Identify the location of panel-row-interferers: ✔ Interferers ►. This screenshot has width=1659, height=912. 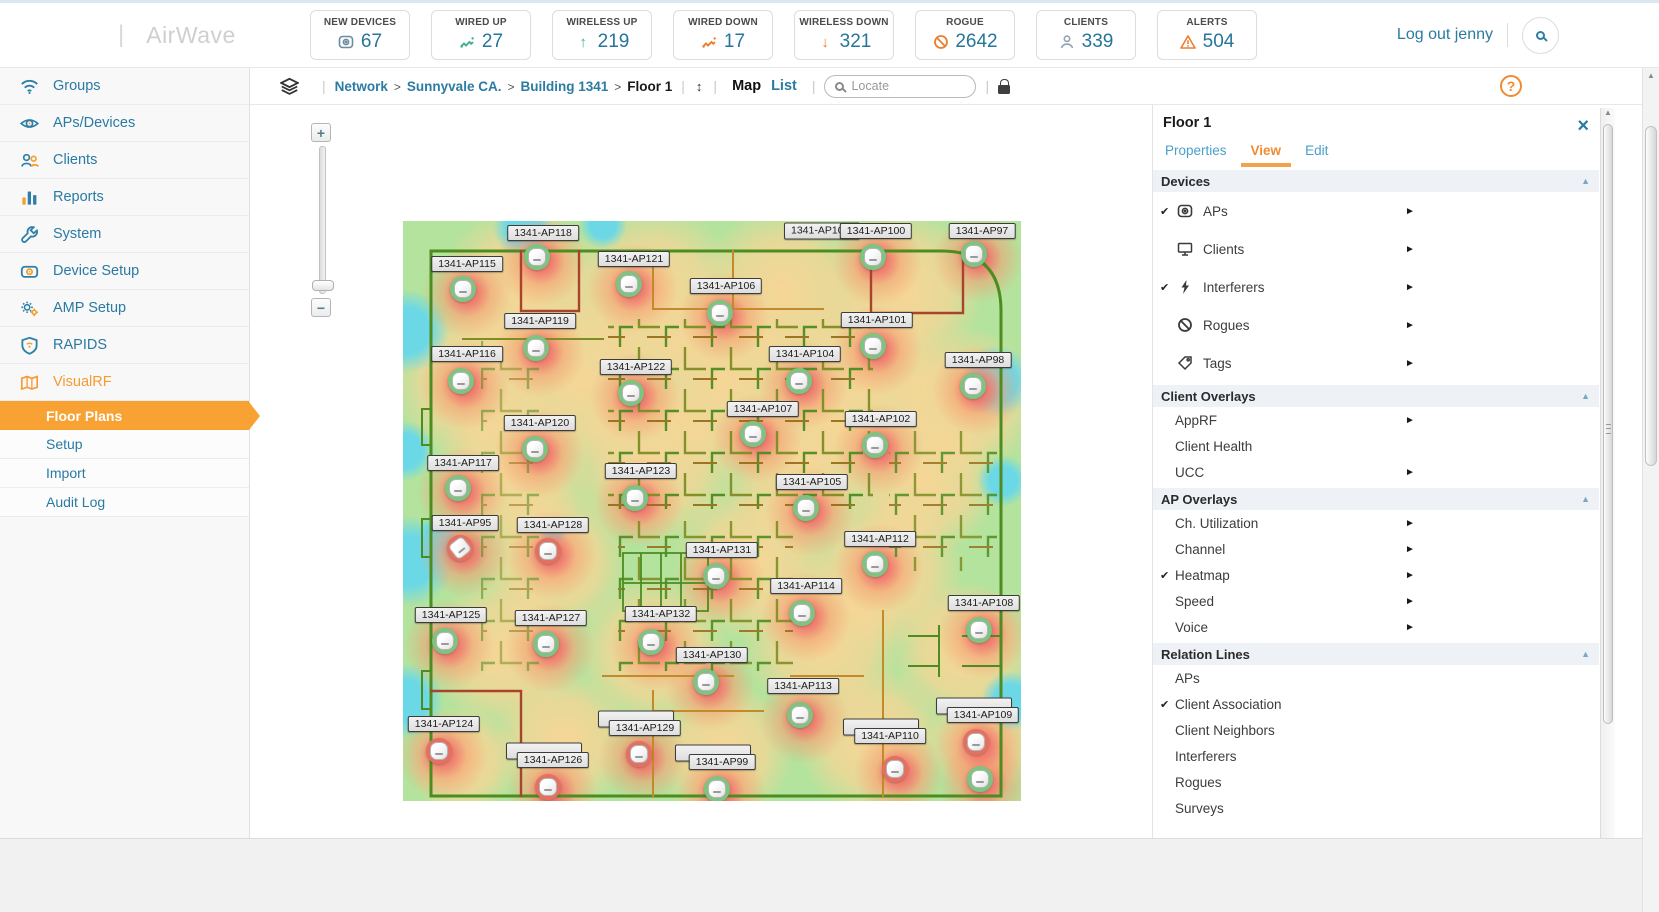
(1376, 287).